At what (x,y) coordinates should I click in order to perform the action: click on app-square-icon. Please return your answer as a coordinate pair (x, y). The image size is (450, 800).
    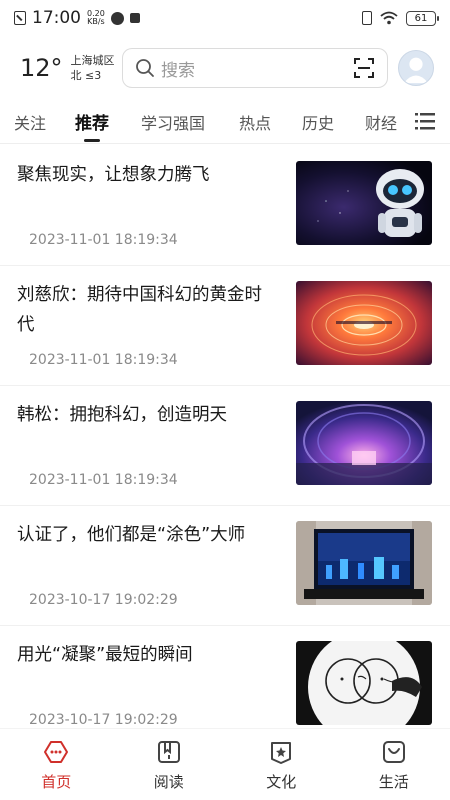
    Looking at the image, I should click on (134, 18).